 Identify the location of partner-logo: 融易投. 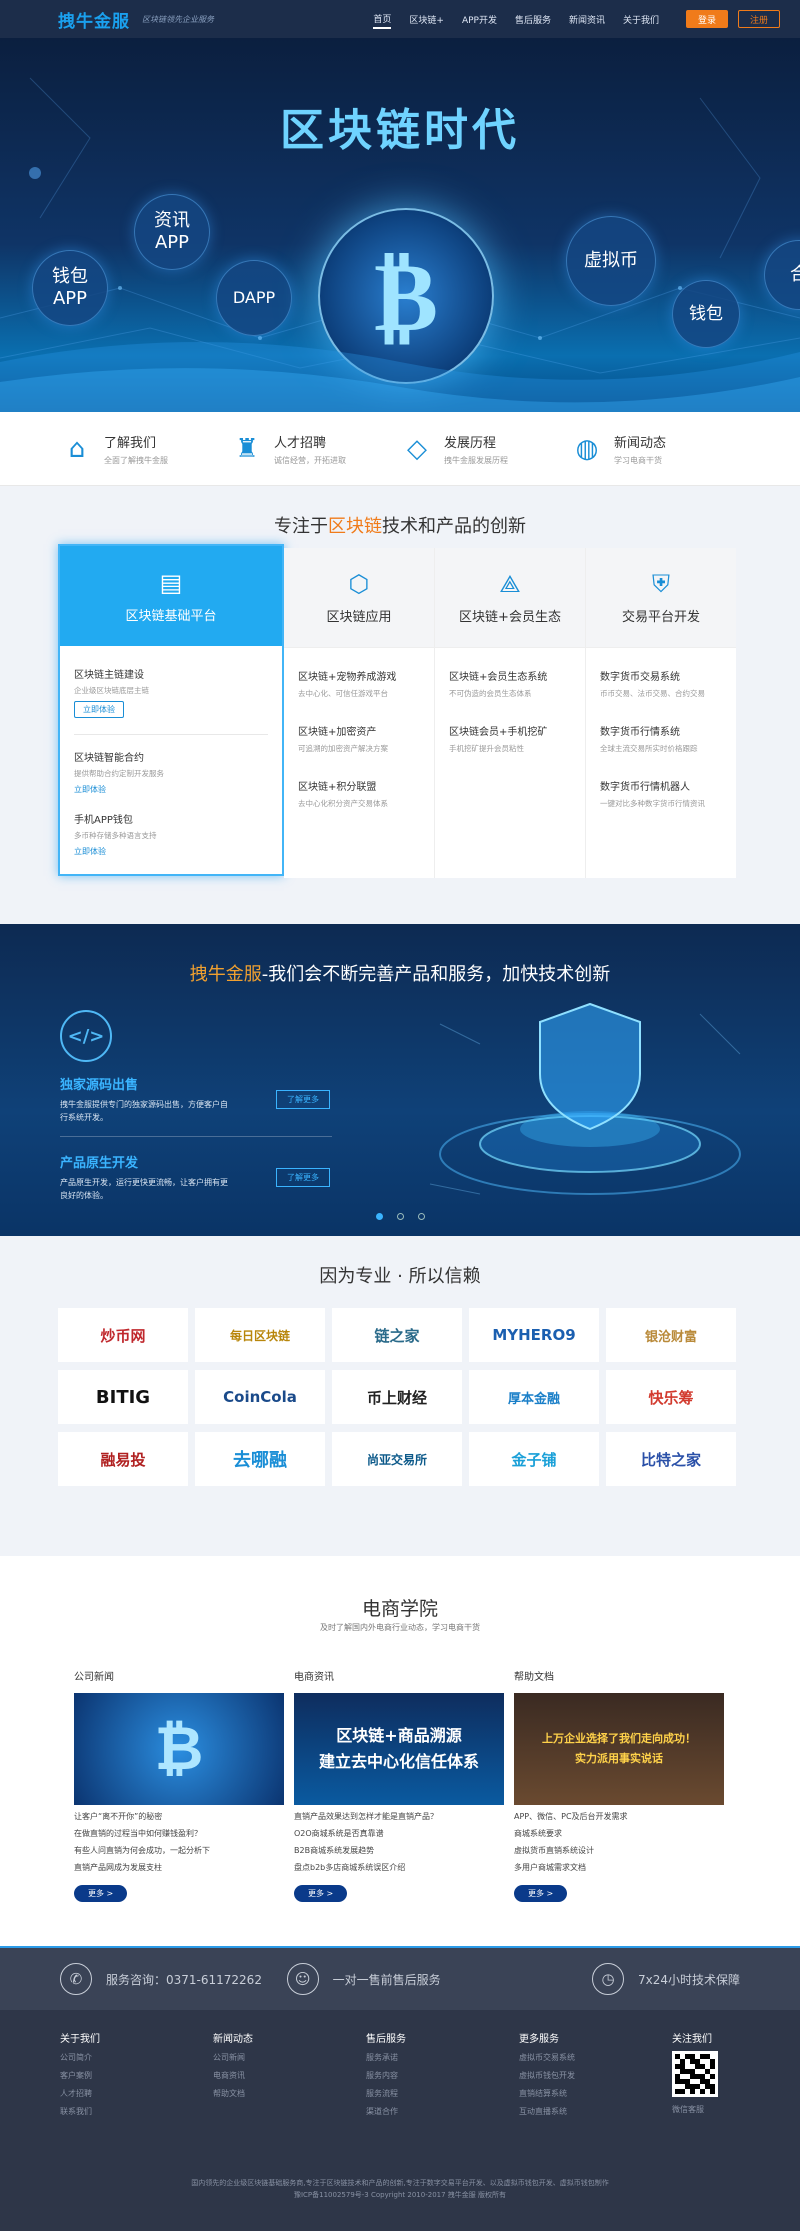
(123, 1459).